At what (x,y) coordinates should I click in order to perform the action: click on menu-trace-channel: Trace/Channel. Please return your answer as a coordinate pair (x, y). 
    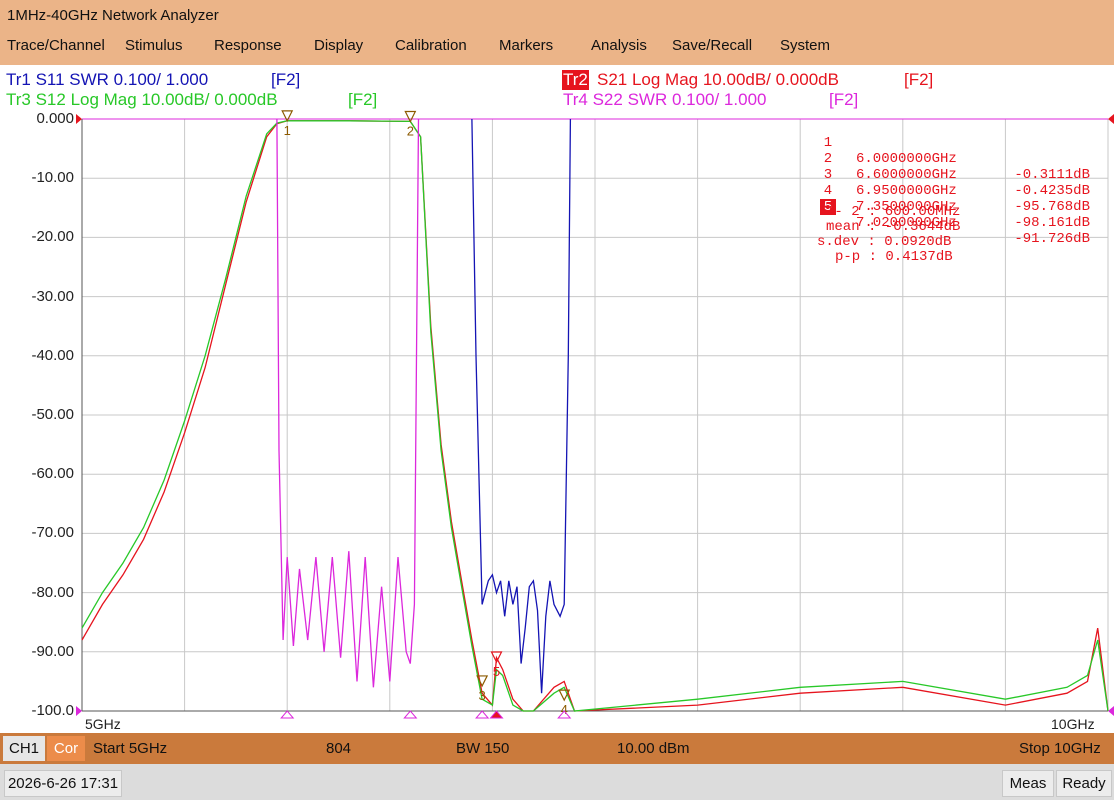
    Looking at the image, I should click on (56, 45).